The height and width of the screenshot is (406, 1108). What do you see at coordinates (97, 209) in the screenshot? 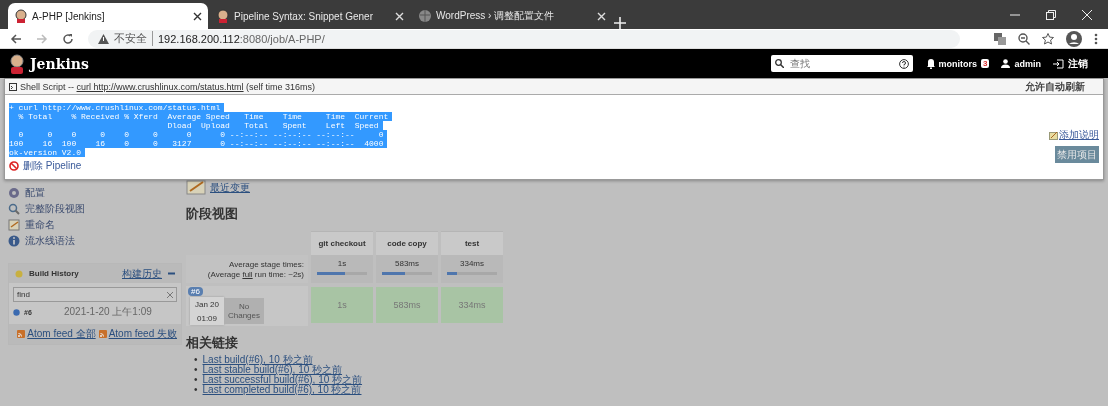
I see `sidebar-item: 完整阶段视图` at bounding box center [97, 209].